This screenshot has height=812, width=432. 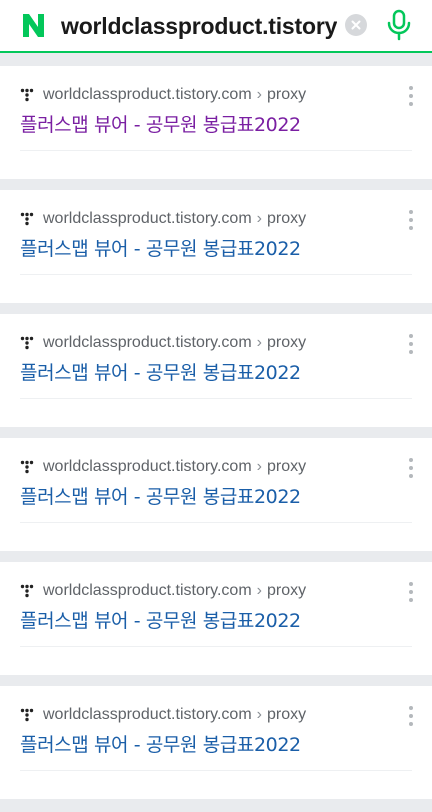 What do you see at coordinates (33, 25) in the screenshot?
I see `naver-logo` at bounding box center [33, 25].